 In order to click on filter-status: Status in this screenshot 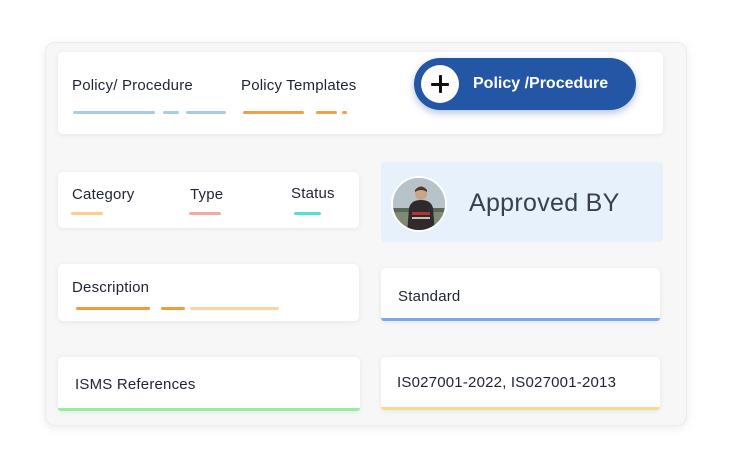, I will do `click(313, 193)`.